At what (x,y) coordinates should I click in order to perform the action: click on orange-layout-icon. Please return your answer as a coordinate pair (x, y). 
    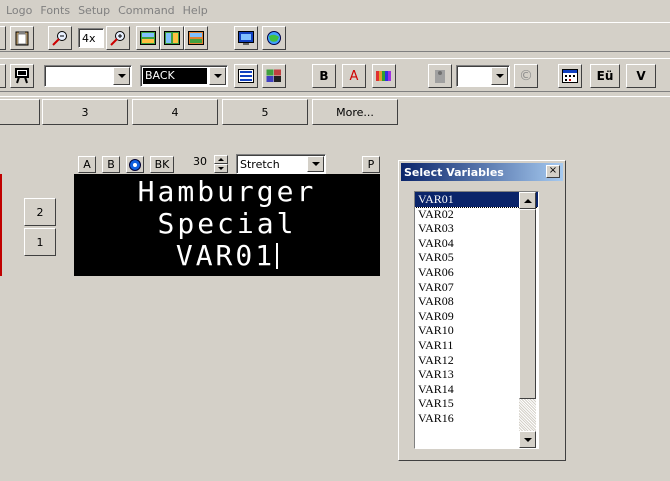
    Looking at the image, I should click on (196, 38).